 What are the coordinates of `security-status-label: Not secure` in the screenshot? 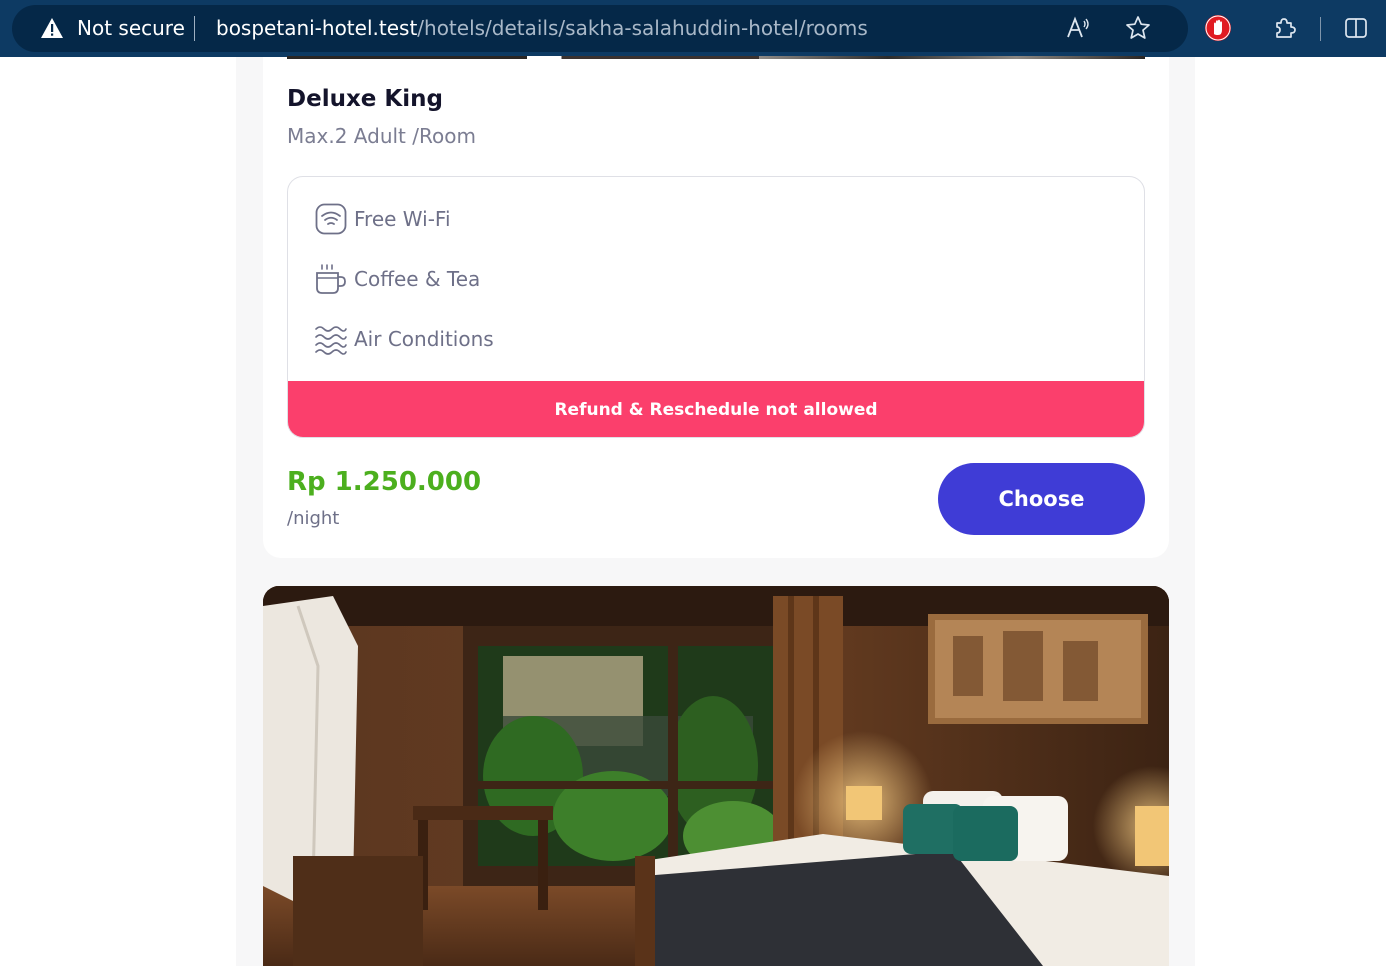 It's located at (131, 28).